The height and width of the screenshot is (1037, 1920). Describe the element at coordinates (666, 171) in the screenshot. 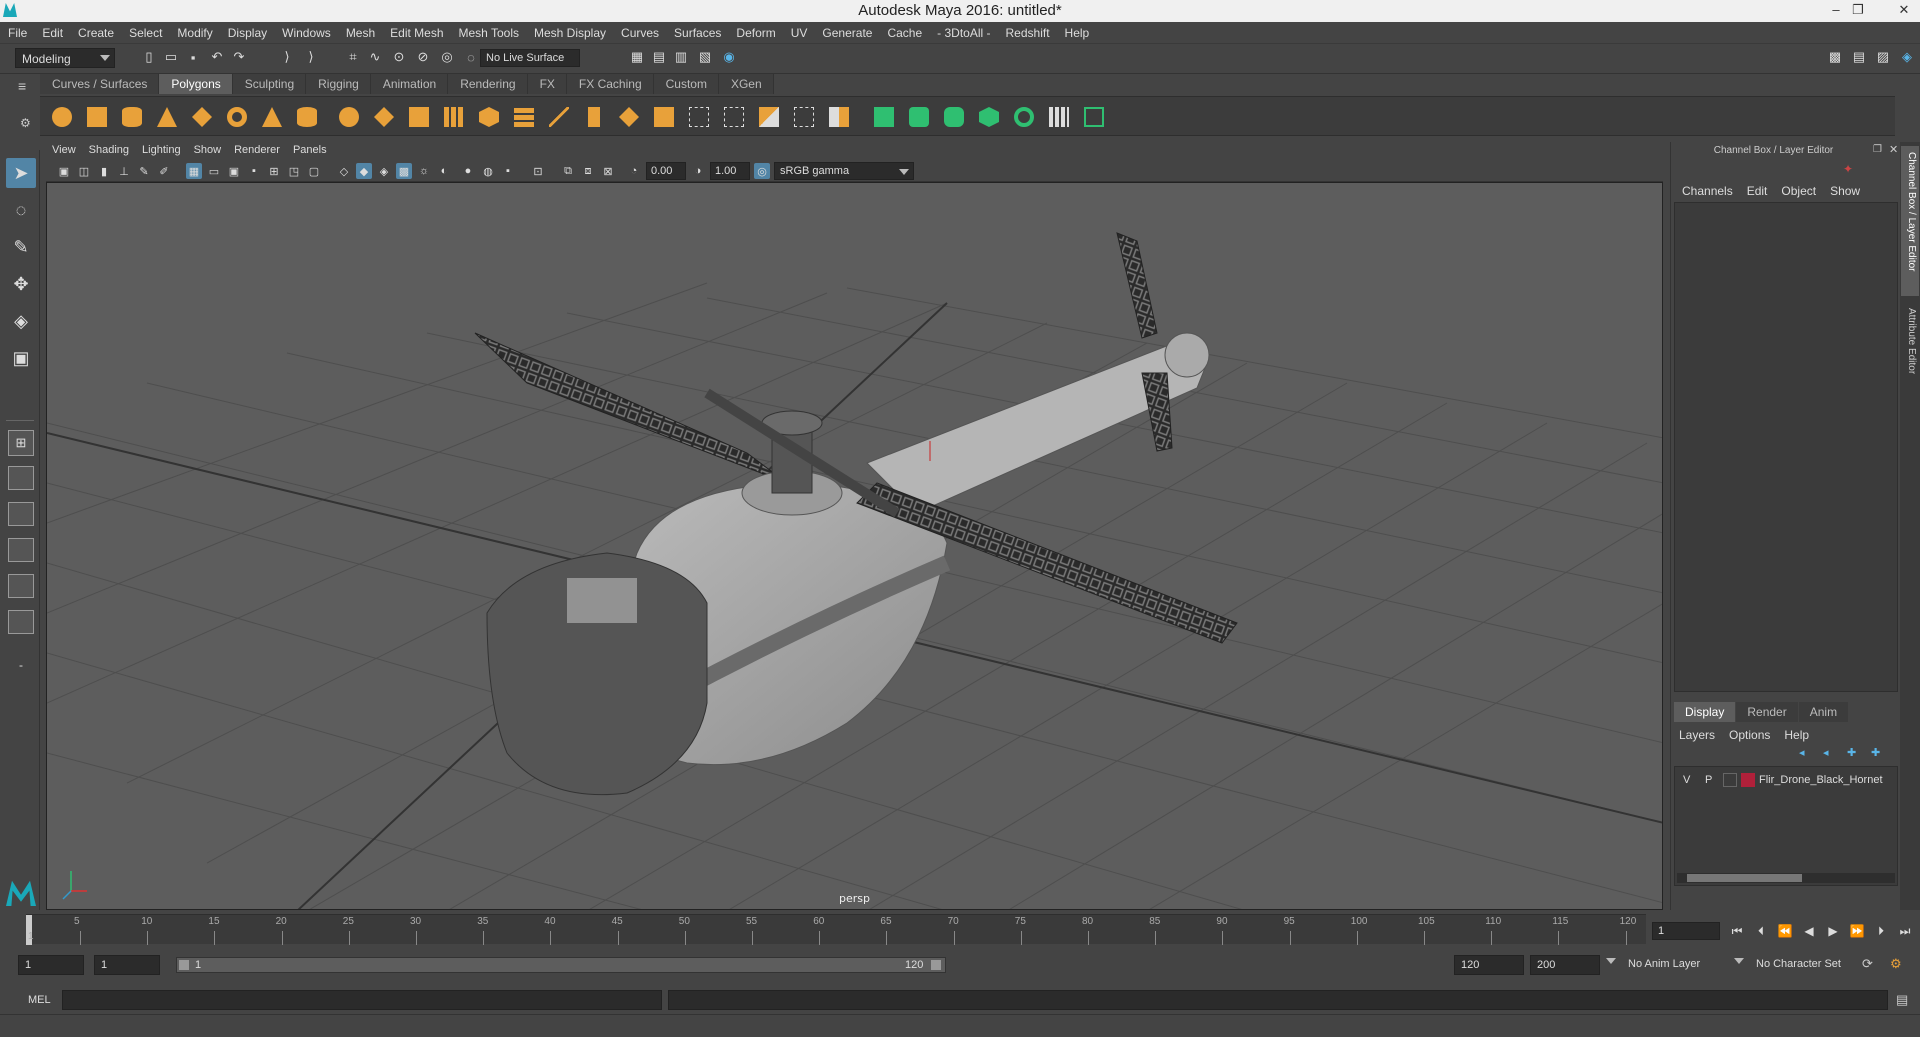

I see `exposure-field: 0.00` at that location.